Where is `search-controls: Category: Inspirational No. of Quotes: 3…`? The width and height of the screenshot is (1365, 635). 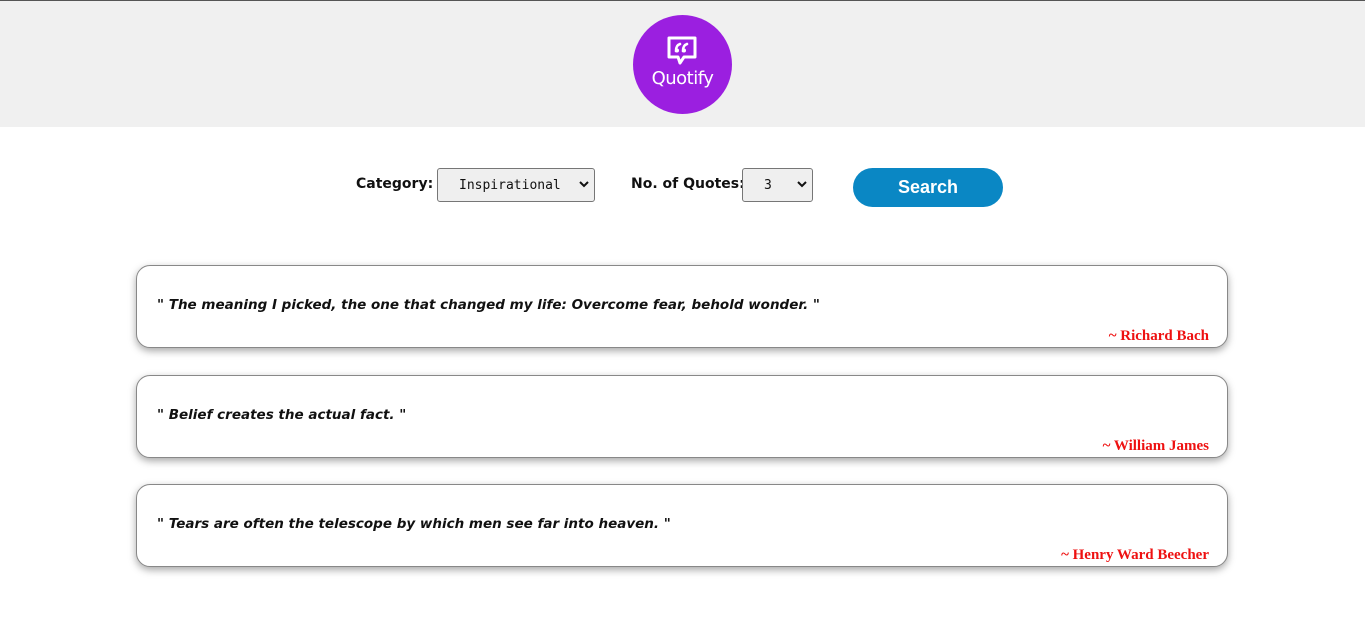 search-controls: Category: Inspirational No. of Quotes: 3… is located at coordinates (682, 188).